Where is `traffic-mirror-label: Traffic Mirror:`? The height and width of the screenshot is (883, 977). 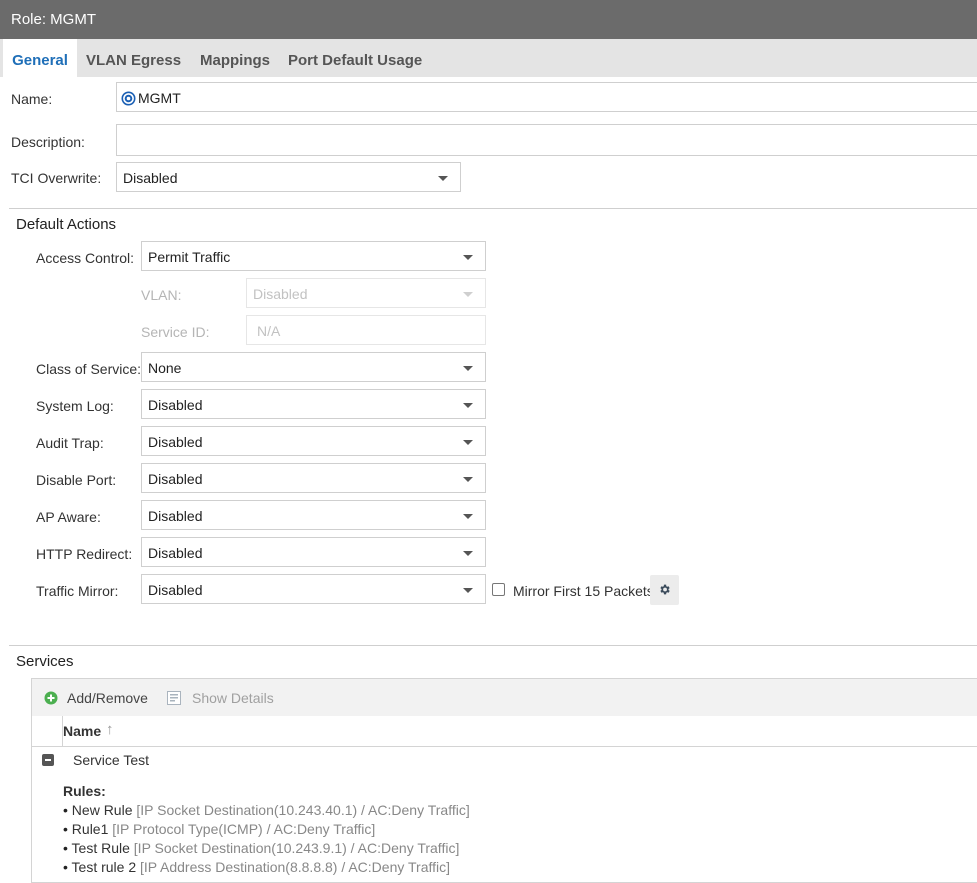
traffic-mirror-label: Traffic Mirror: is located at coordinates (77, 591).